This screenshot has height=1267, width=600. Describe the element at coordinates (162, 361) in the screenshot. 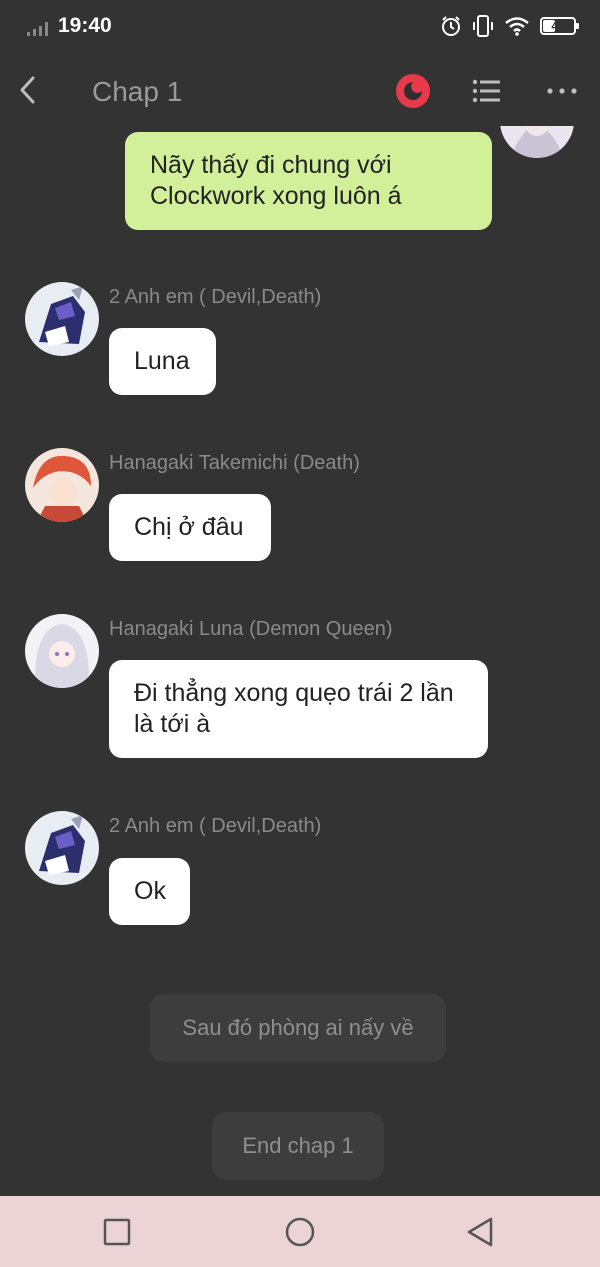

I see `message-bubble: Luna` at that location.